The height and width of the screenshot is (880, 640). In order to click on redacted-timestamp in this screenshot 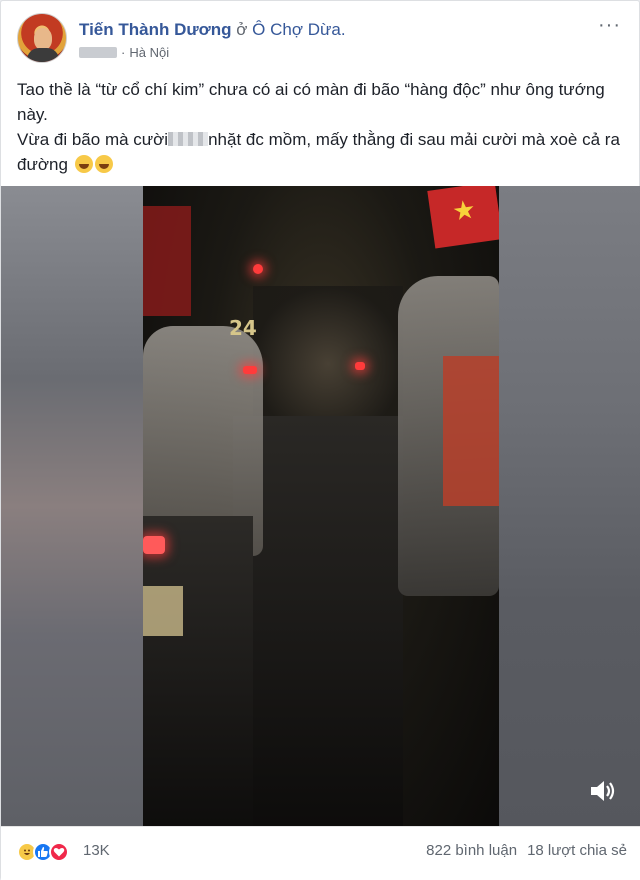, I will do `click(98, 52)`.